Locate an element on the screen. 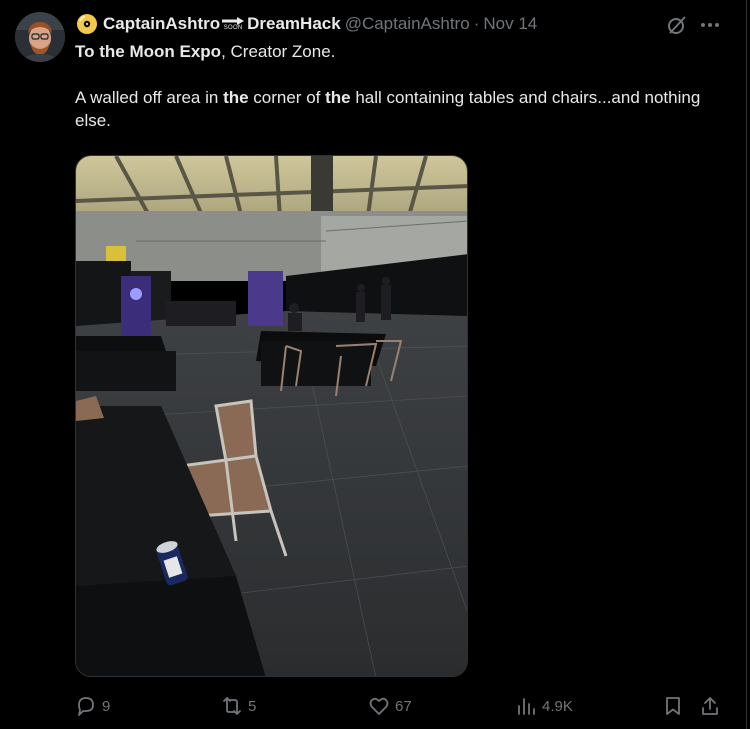 This screenshot has height=729, width=750. soon-arrow-emoji-icon: SOON is located at coordinates (233, 24).